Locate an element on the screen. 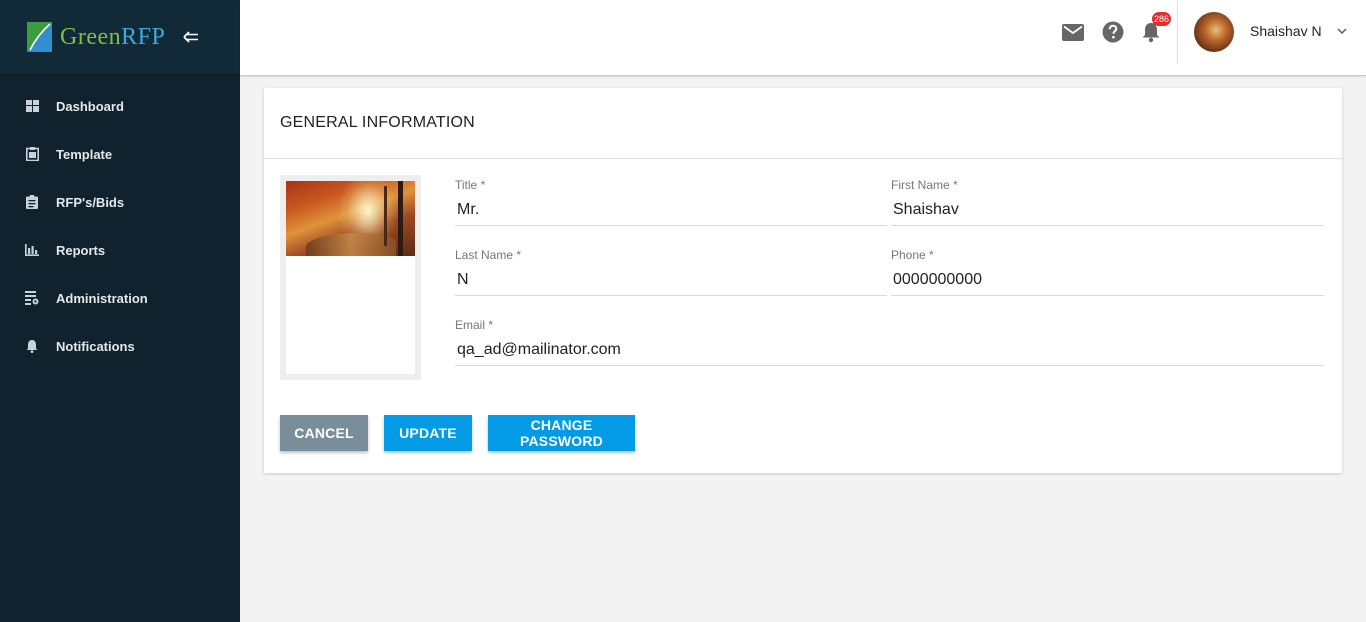  collapse-sidebar-icon is located at coordinates (192, 37).